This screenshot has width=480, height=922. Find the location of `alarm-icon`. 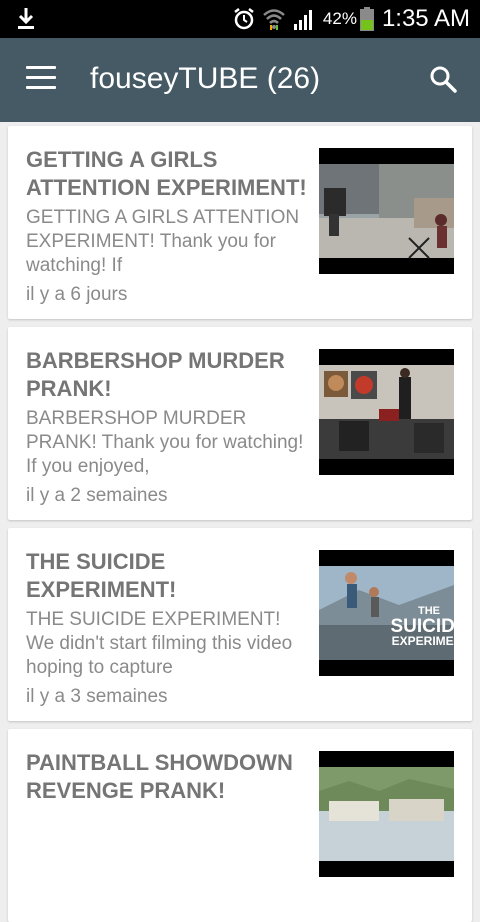

alarm-icon is located at coordinates (244, 19).